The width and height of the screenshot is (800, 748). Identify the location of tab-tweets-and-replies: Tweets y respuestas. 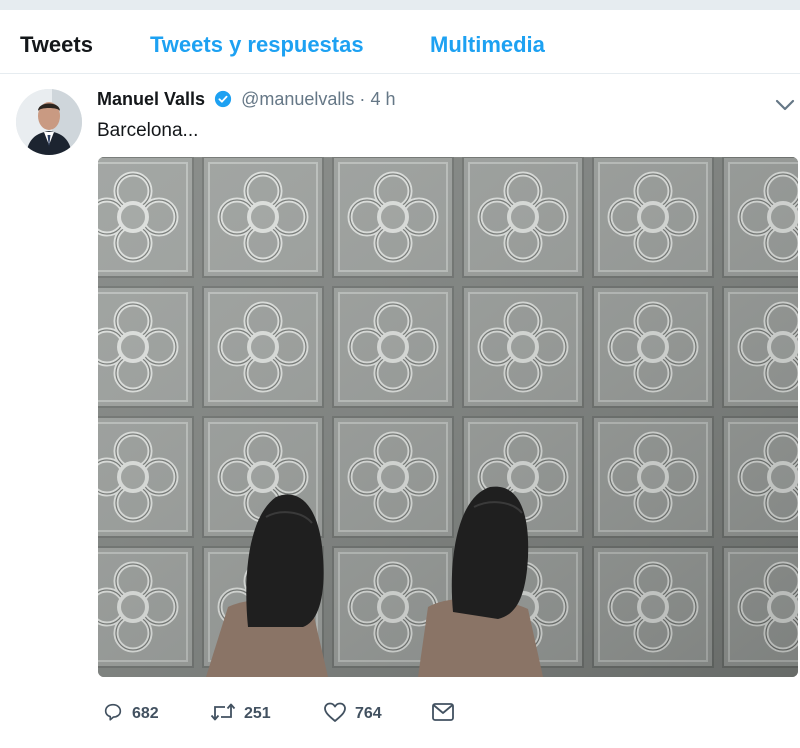
(257, 45).